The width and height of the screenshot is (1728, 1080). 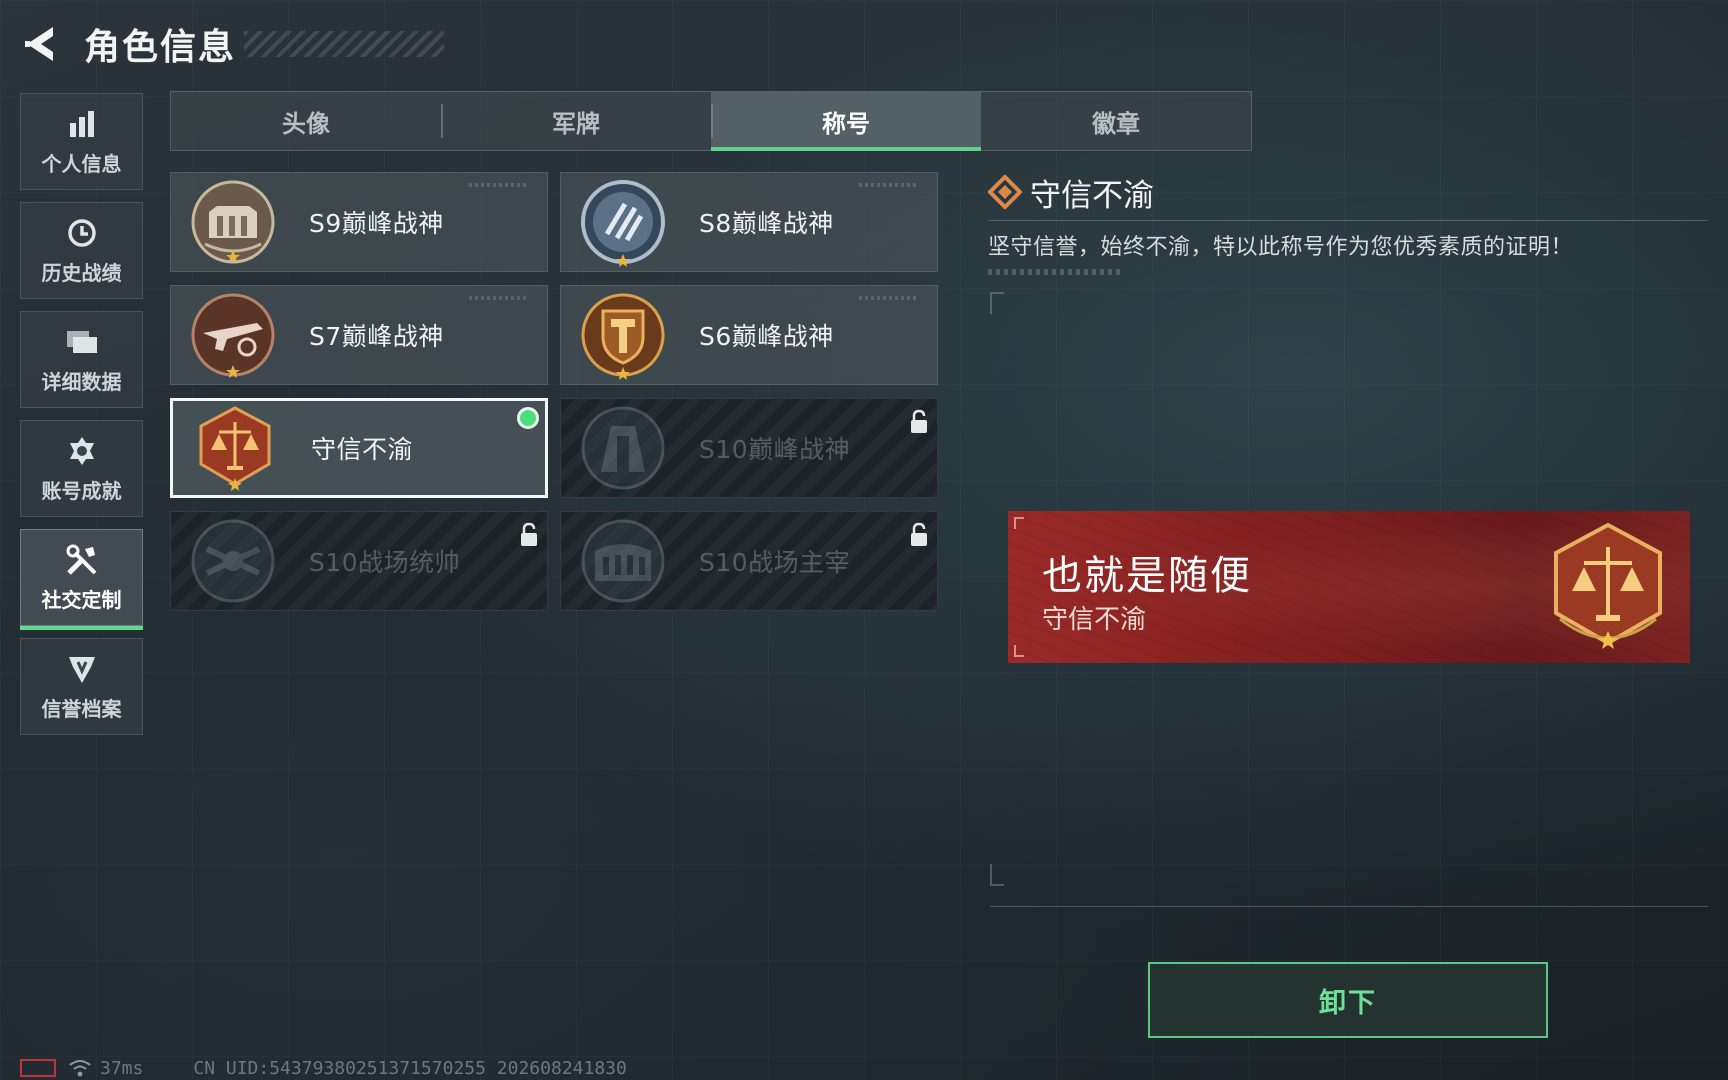 What do you see at coordinates (122, 1068) in the screenshot?
I see `ping-readout: 37ms` at bounding box center [122, 1068].